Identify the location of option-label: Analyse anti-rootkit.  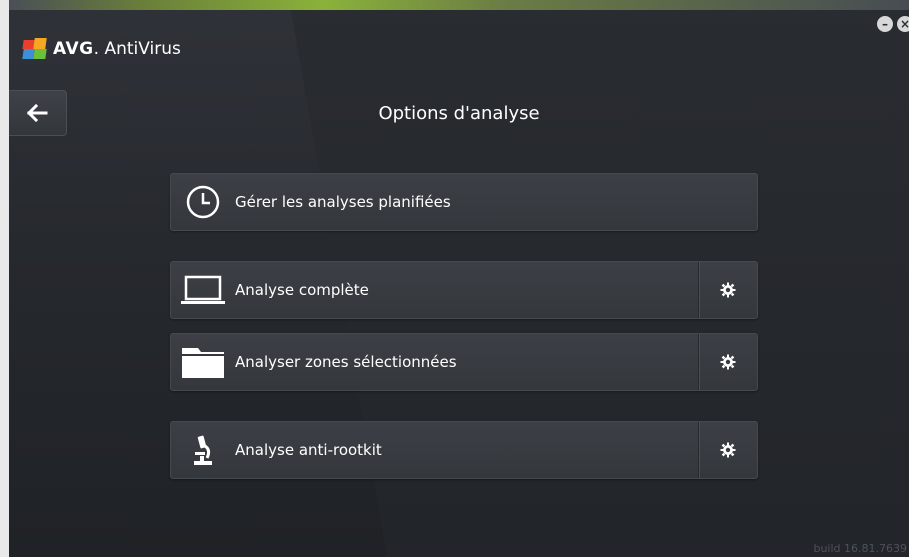
(308, 450).